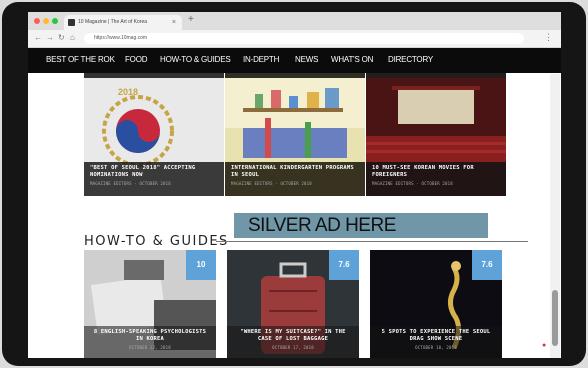  Describe the element at coordinates (293, 347) in the screenshot. I see `card-meta: OCTOBER 17, 2018` at that location.